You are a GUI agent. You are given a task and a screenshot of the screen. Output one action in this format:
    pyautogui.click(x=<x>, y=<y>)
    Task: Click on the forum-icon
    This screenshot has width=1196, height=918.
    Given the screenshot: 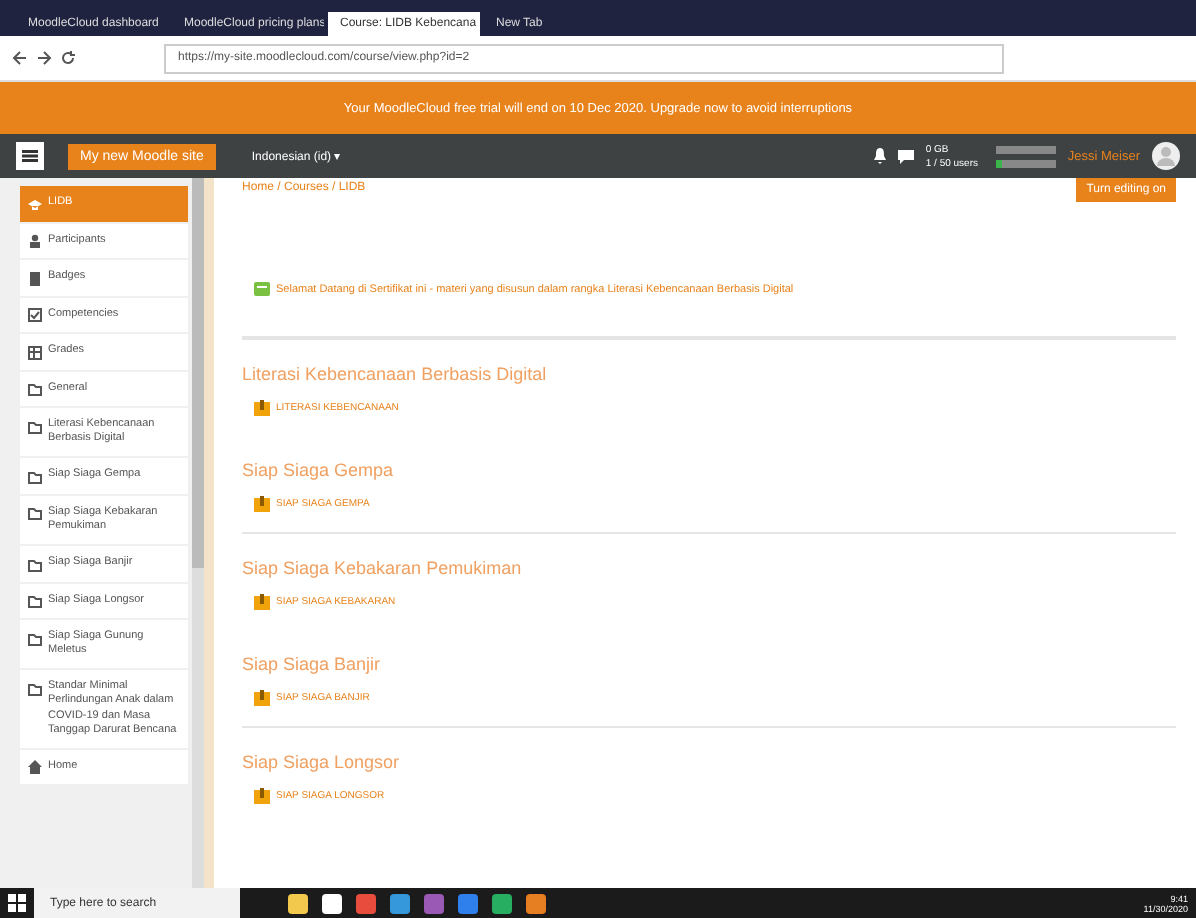 What is the action you would take?
    pyautogui.click(x=262, y=289)
    